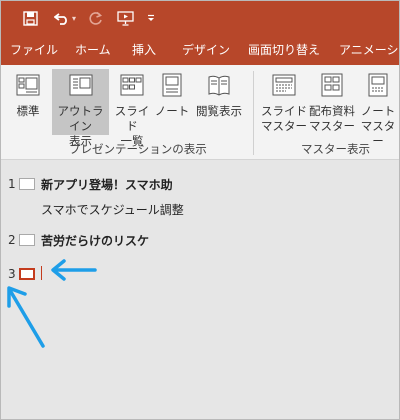 This screenshot has height=420, width=400. I want to click on slide-number: 2, so click(12, 240).